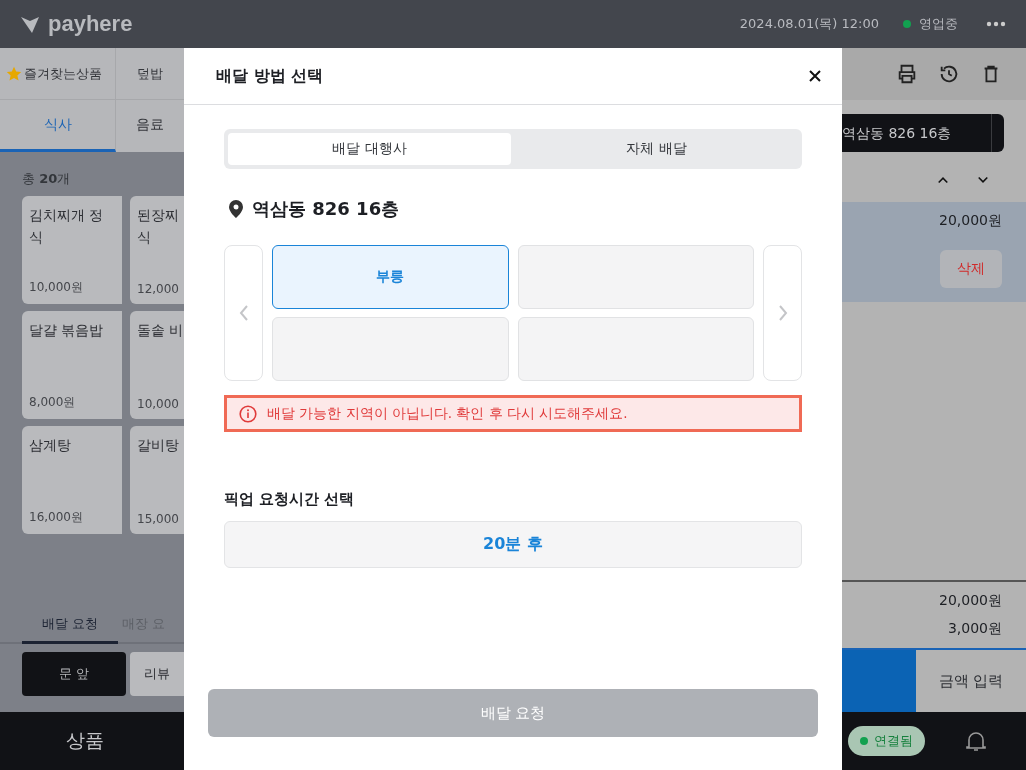 The image size is (1026, 770). Describe the element at coordinates (907, 74) in the screenshot. I see `printer-icon` at that location.